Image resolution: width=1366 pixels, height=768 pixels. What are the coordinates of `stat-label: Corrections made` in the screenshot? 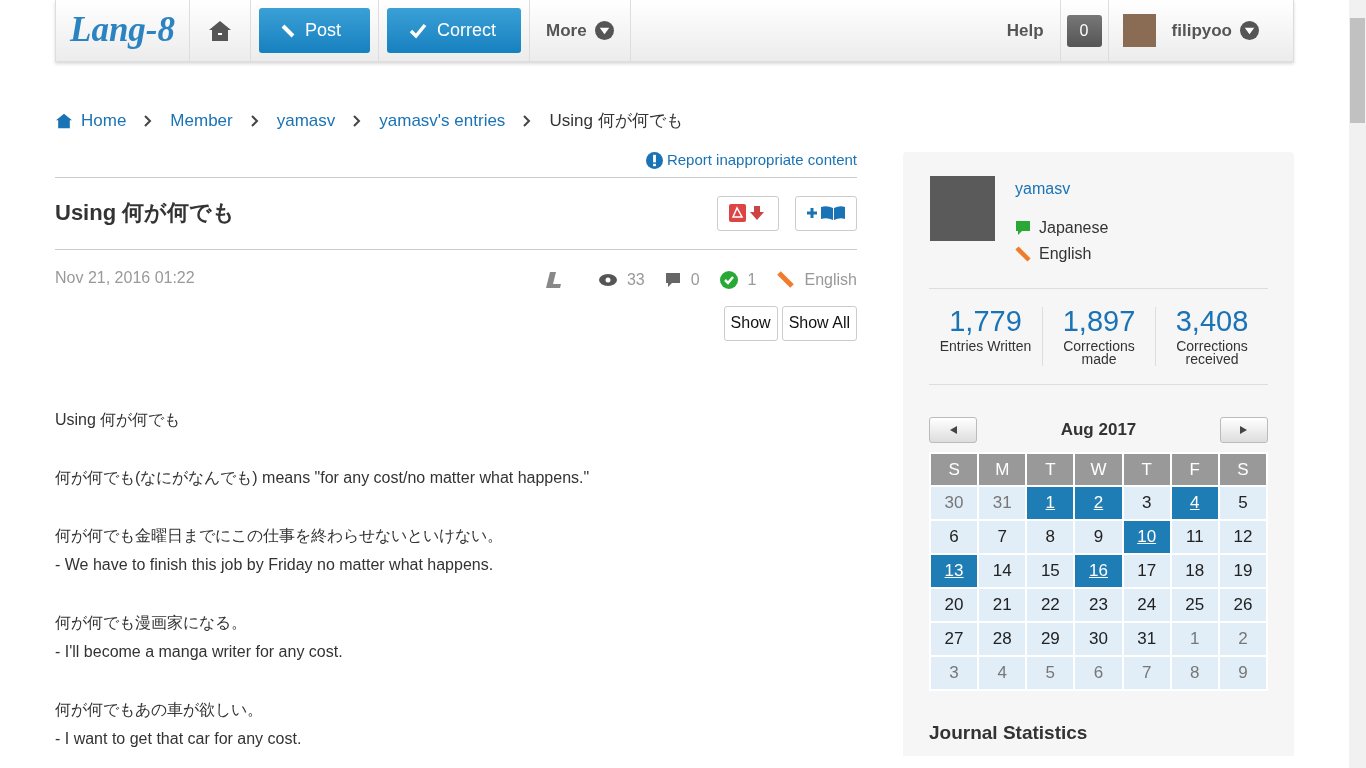 It's located at (1099, 352).